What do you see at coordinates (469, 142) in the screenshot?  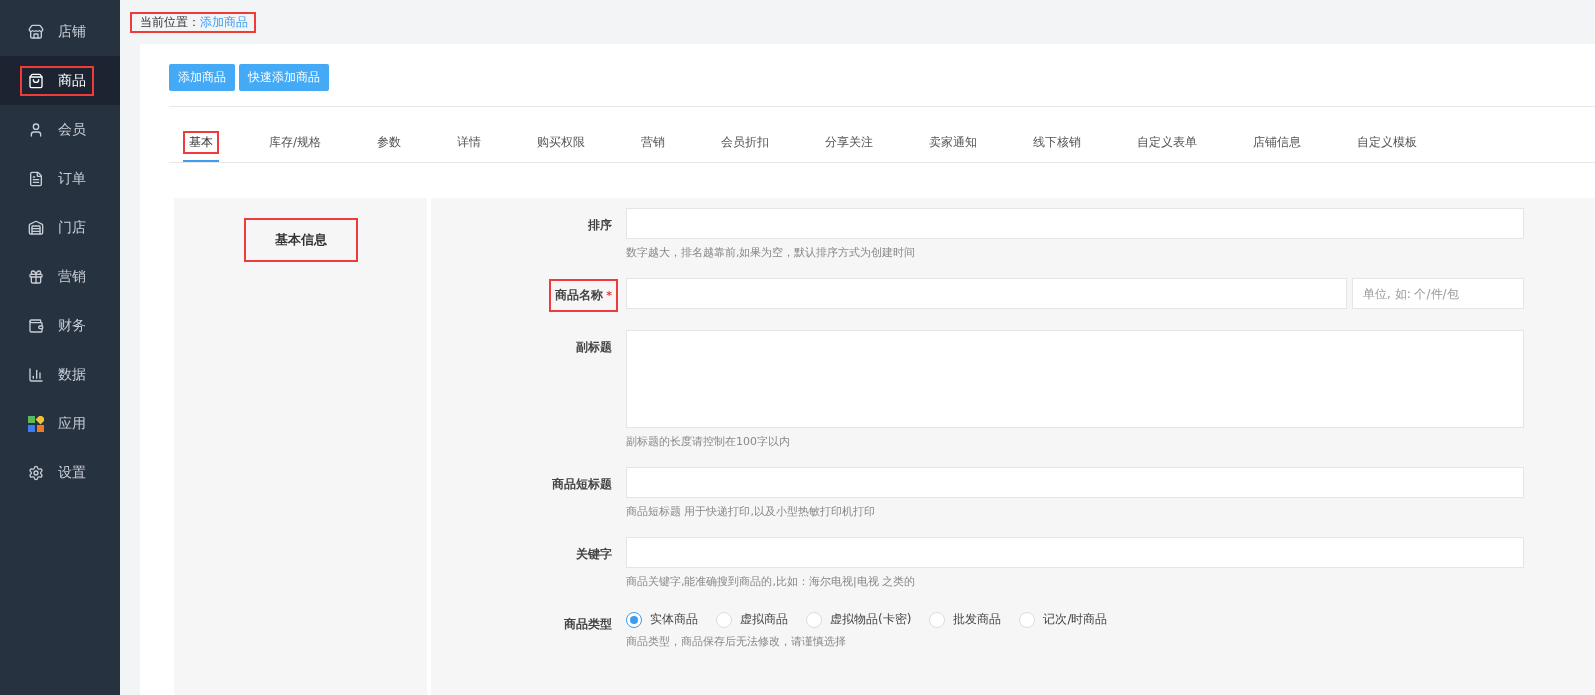 I see `tab: 详情` at bounding box center [469, 142].